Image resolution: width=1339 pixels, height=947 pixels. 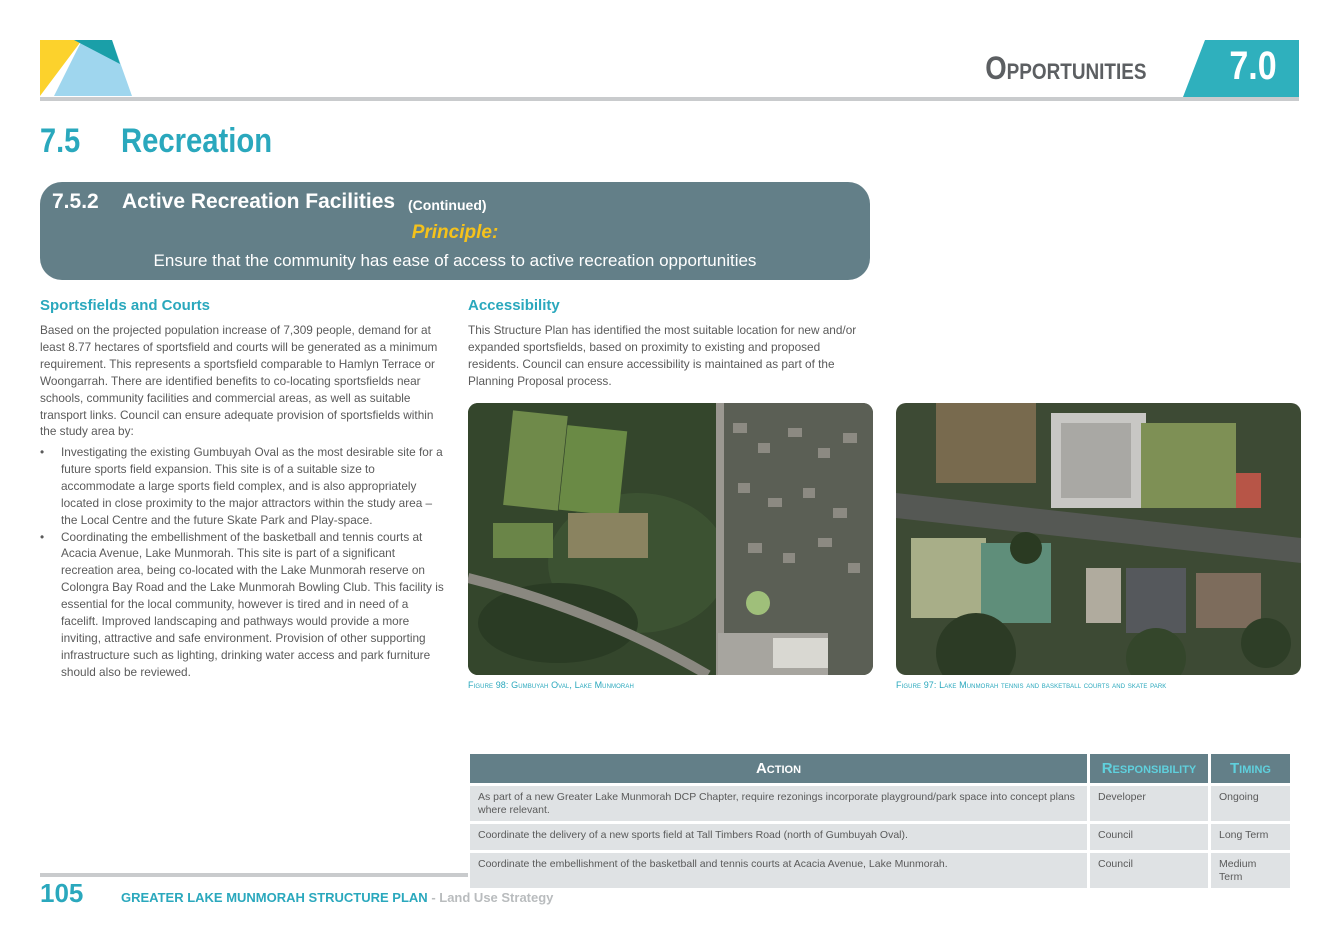 What do you see at coordinates (60, 141) in the screenshot?
I see `page-heading-number: 7.5` at bounding box center [60, 141].